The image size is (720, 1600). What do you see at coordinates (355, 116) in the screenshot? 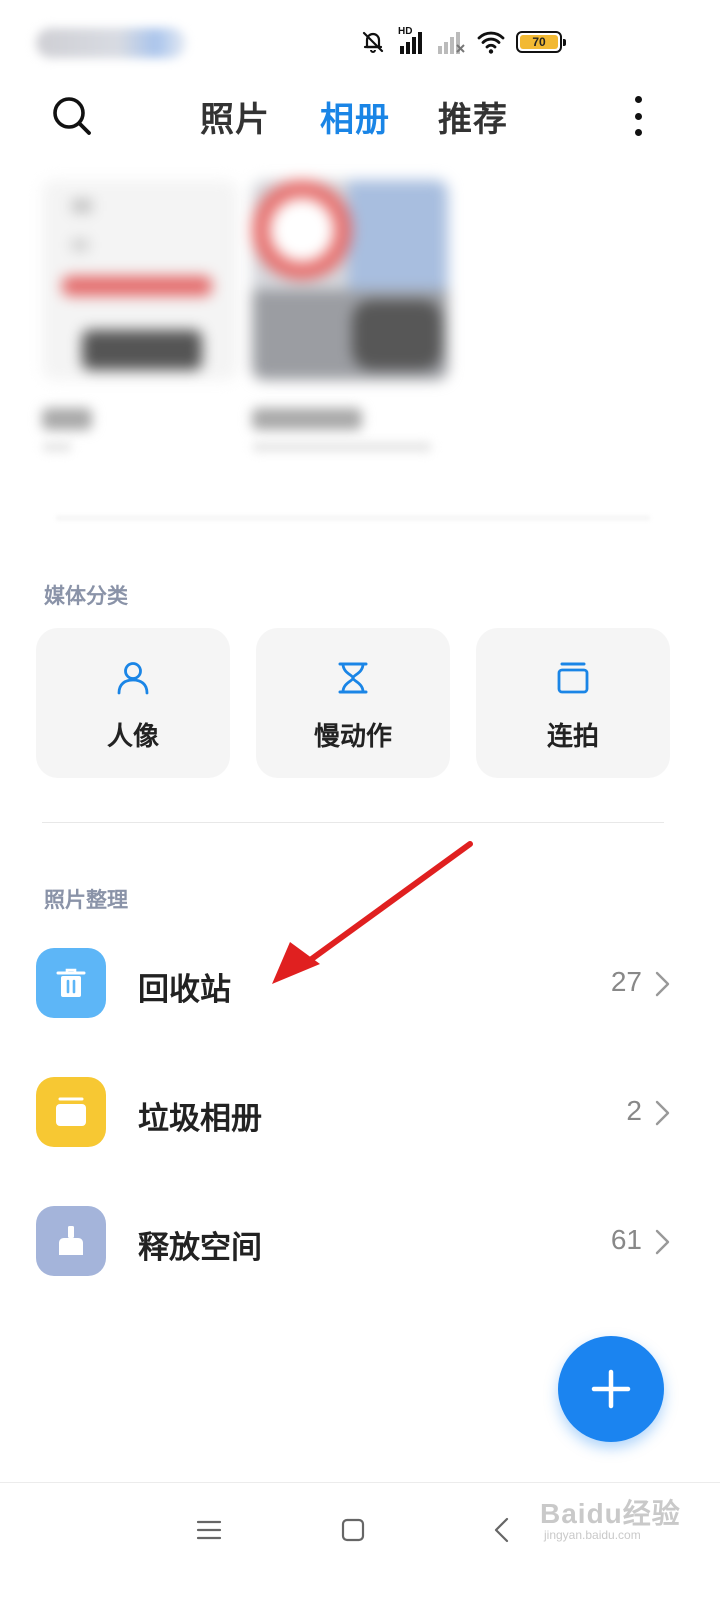
I see `tab-albums: 相册` at bounding box center [355, 116].